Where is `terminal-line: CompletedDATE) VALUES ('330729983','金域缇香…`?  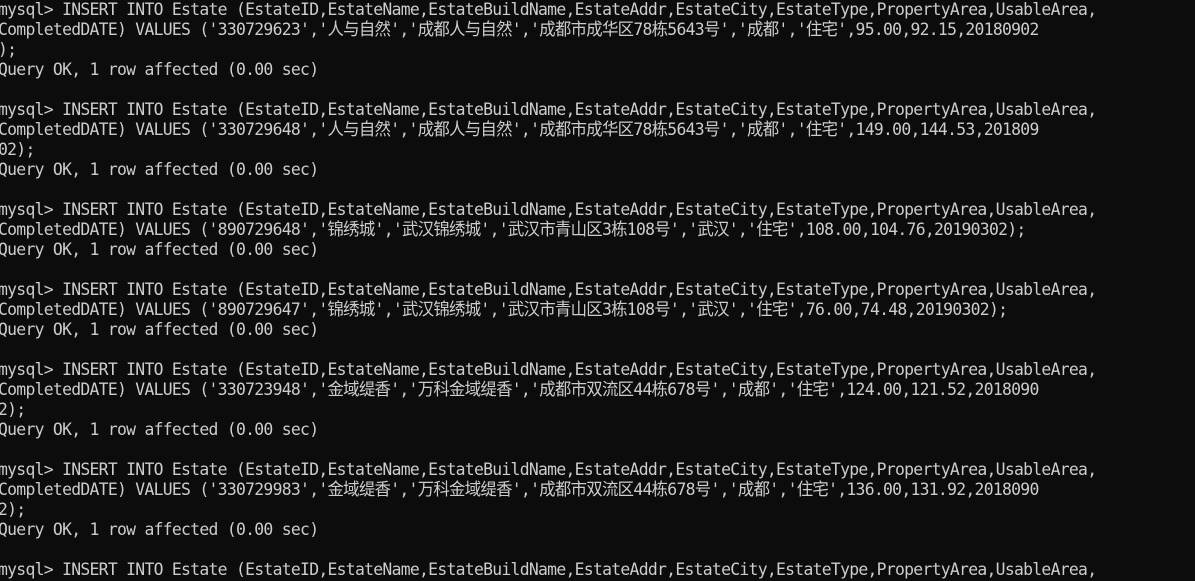
terminal-line: CompletedDATE) VALUES ('330729983','金域缇香… is located at coordinates (519, 490).